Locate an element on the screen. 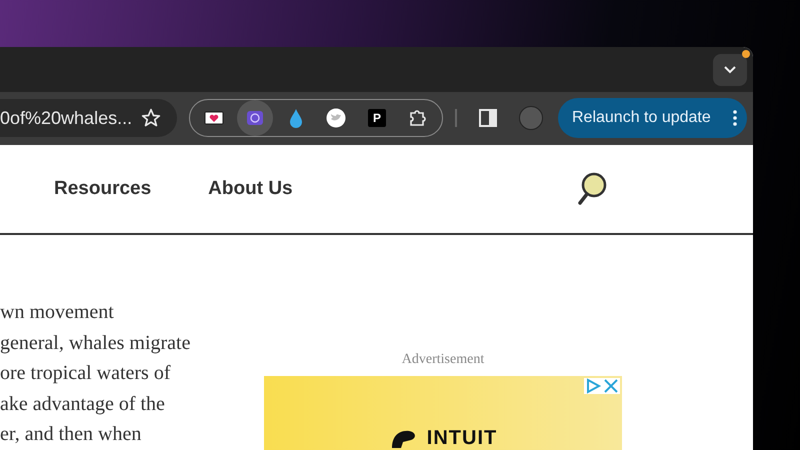 Image resolution: width=800 pixels, height=450 pixels. nav-link: About Us is located at coordinates (250, 189).